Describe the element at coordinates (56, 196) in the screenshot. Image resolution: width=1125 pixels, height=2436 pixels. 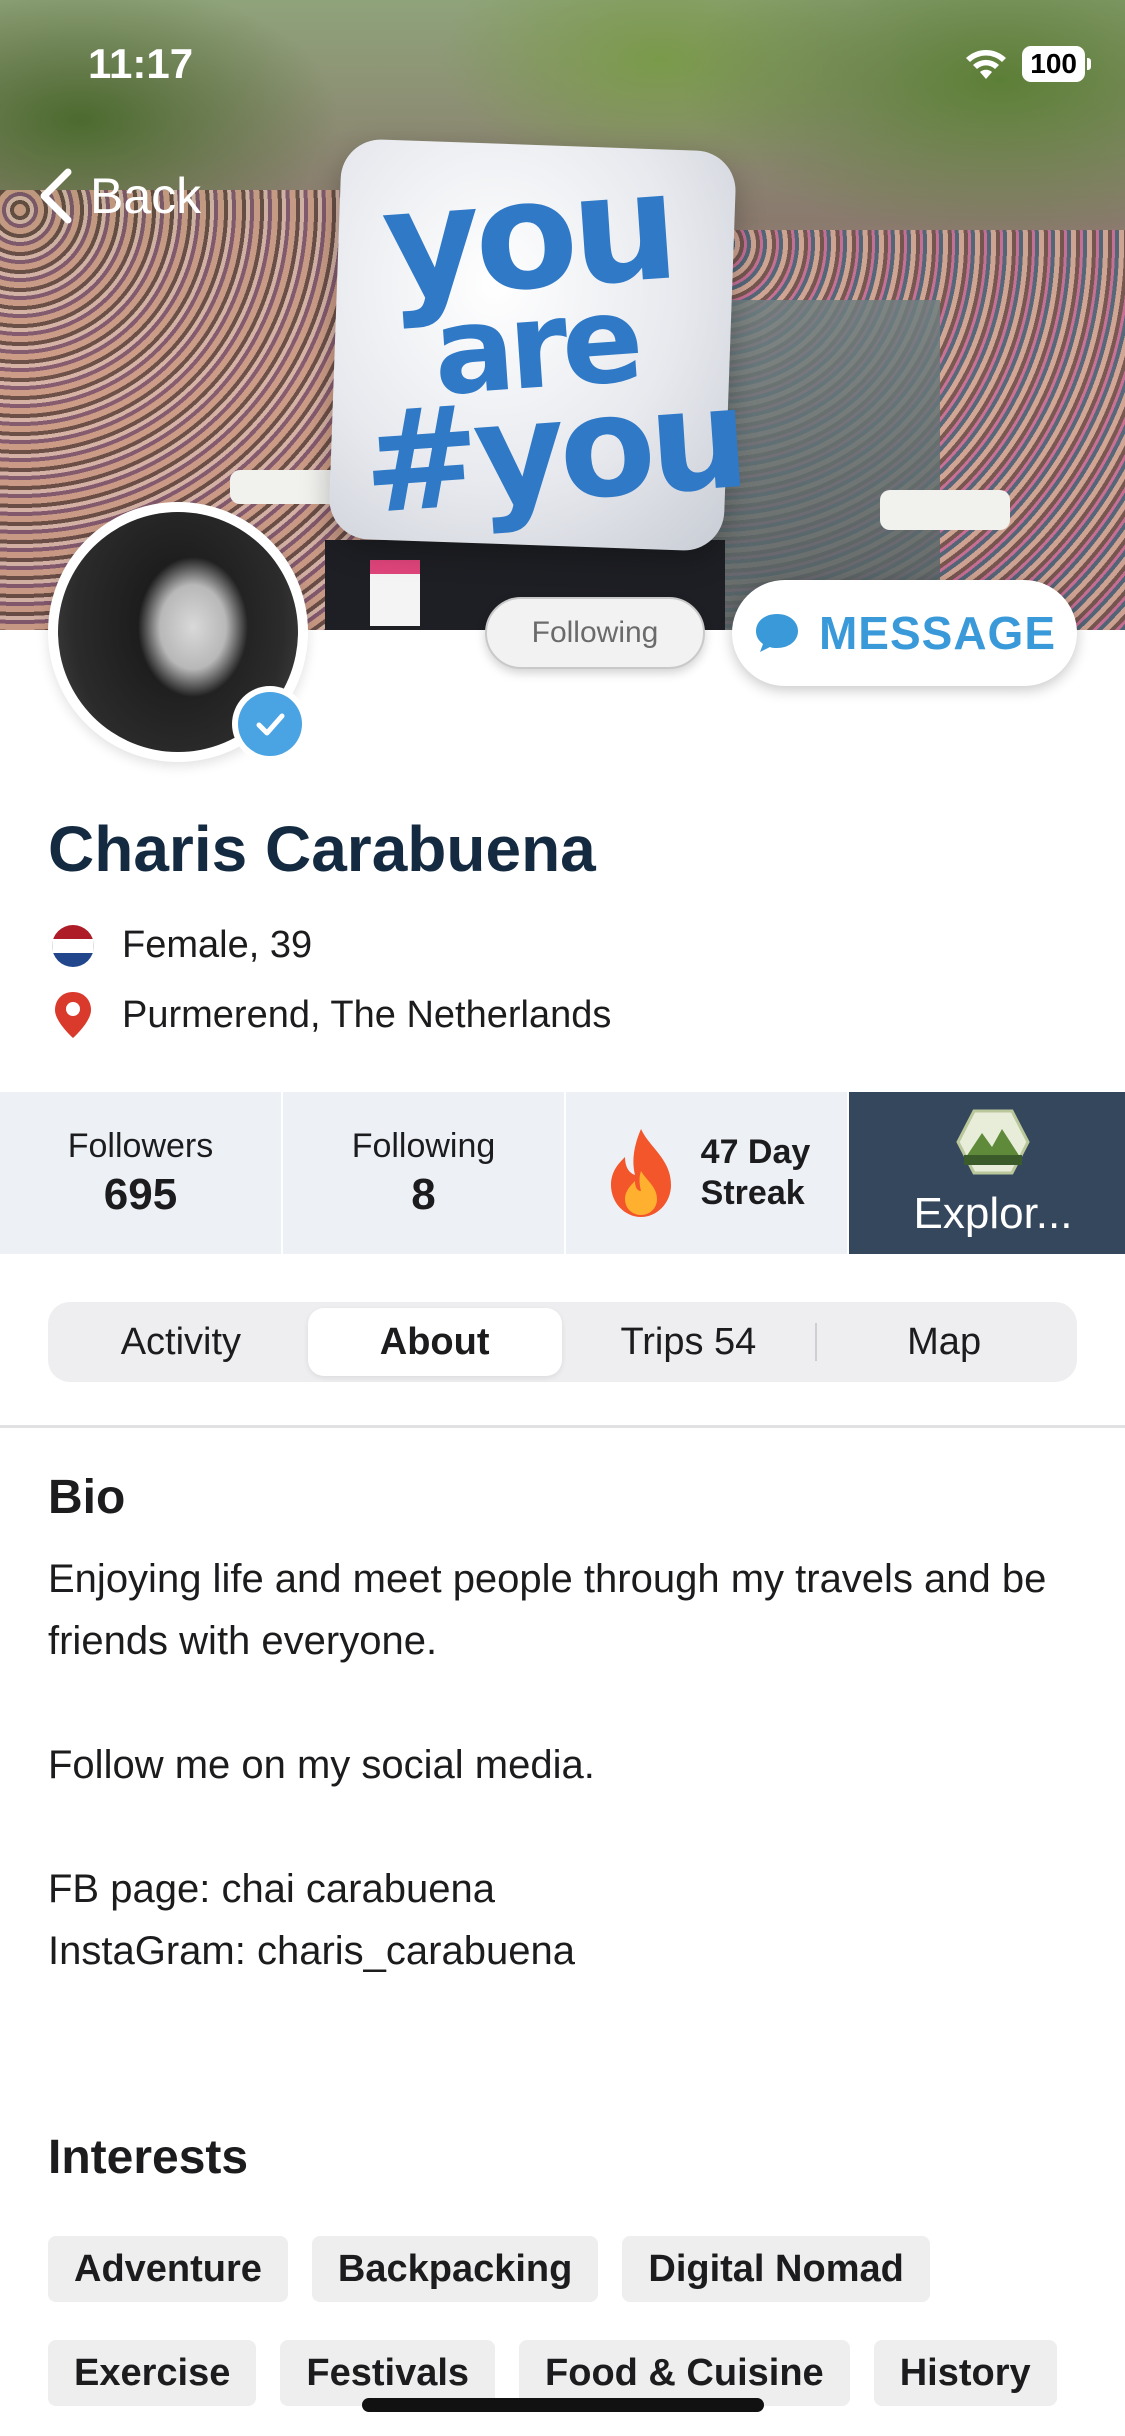
I see `back-chevron-icon` at that location.